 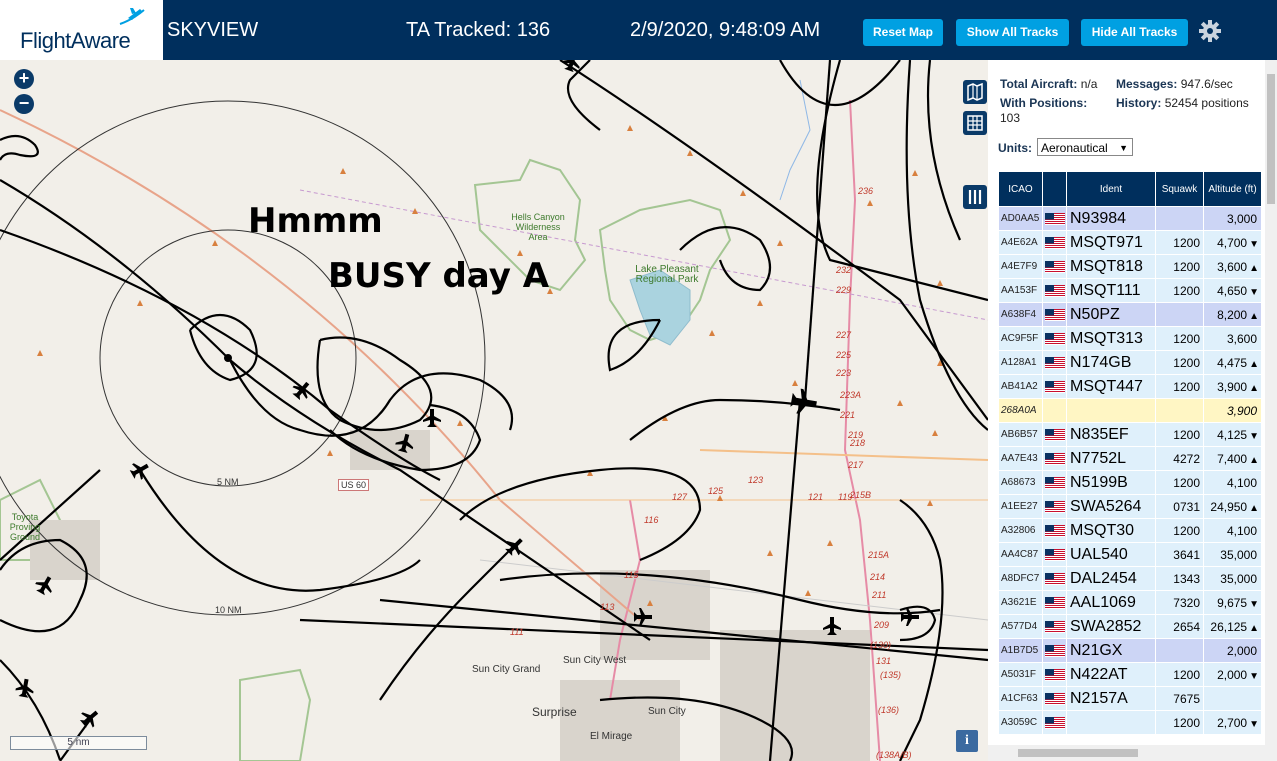 I want to click on cell-ident: MSQT971, so click(x=1111, y=242).